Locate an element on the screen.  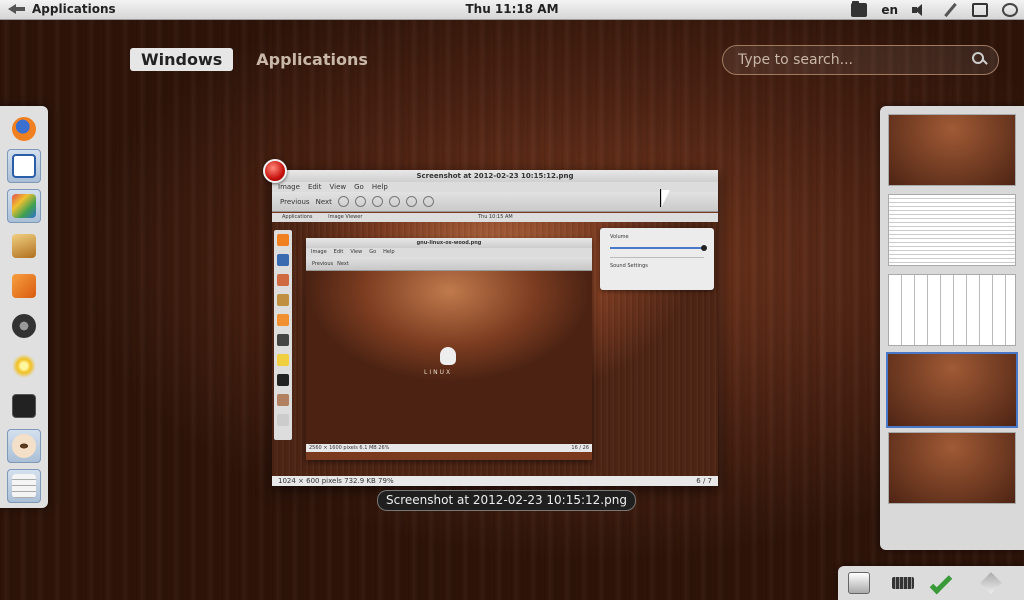
inner-dash is located at coordinates (283, 335).